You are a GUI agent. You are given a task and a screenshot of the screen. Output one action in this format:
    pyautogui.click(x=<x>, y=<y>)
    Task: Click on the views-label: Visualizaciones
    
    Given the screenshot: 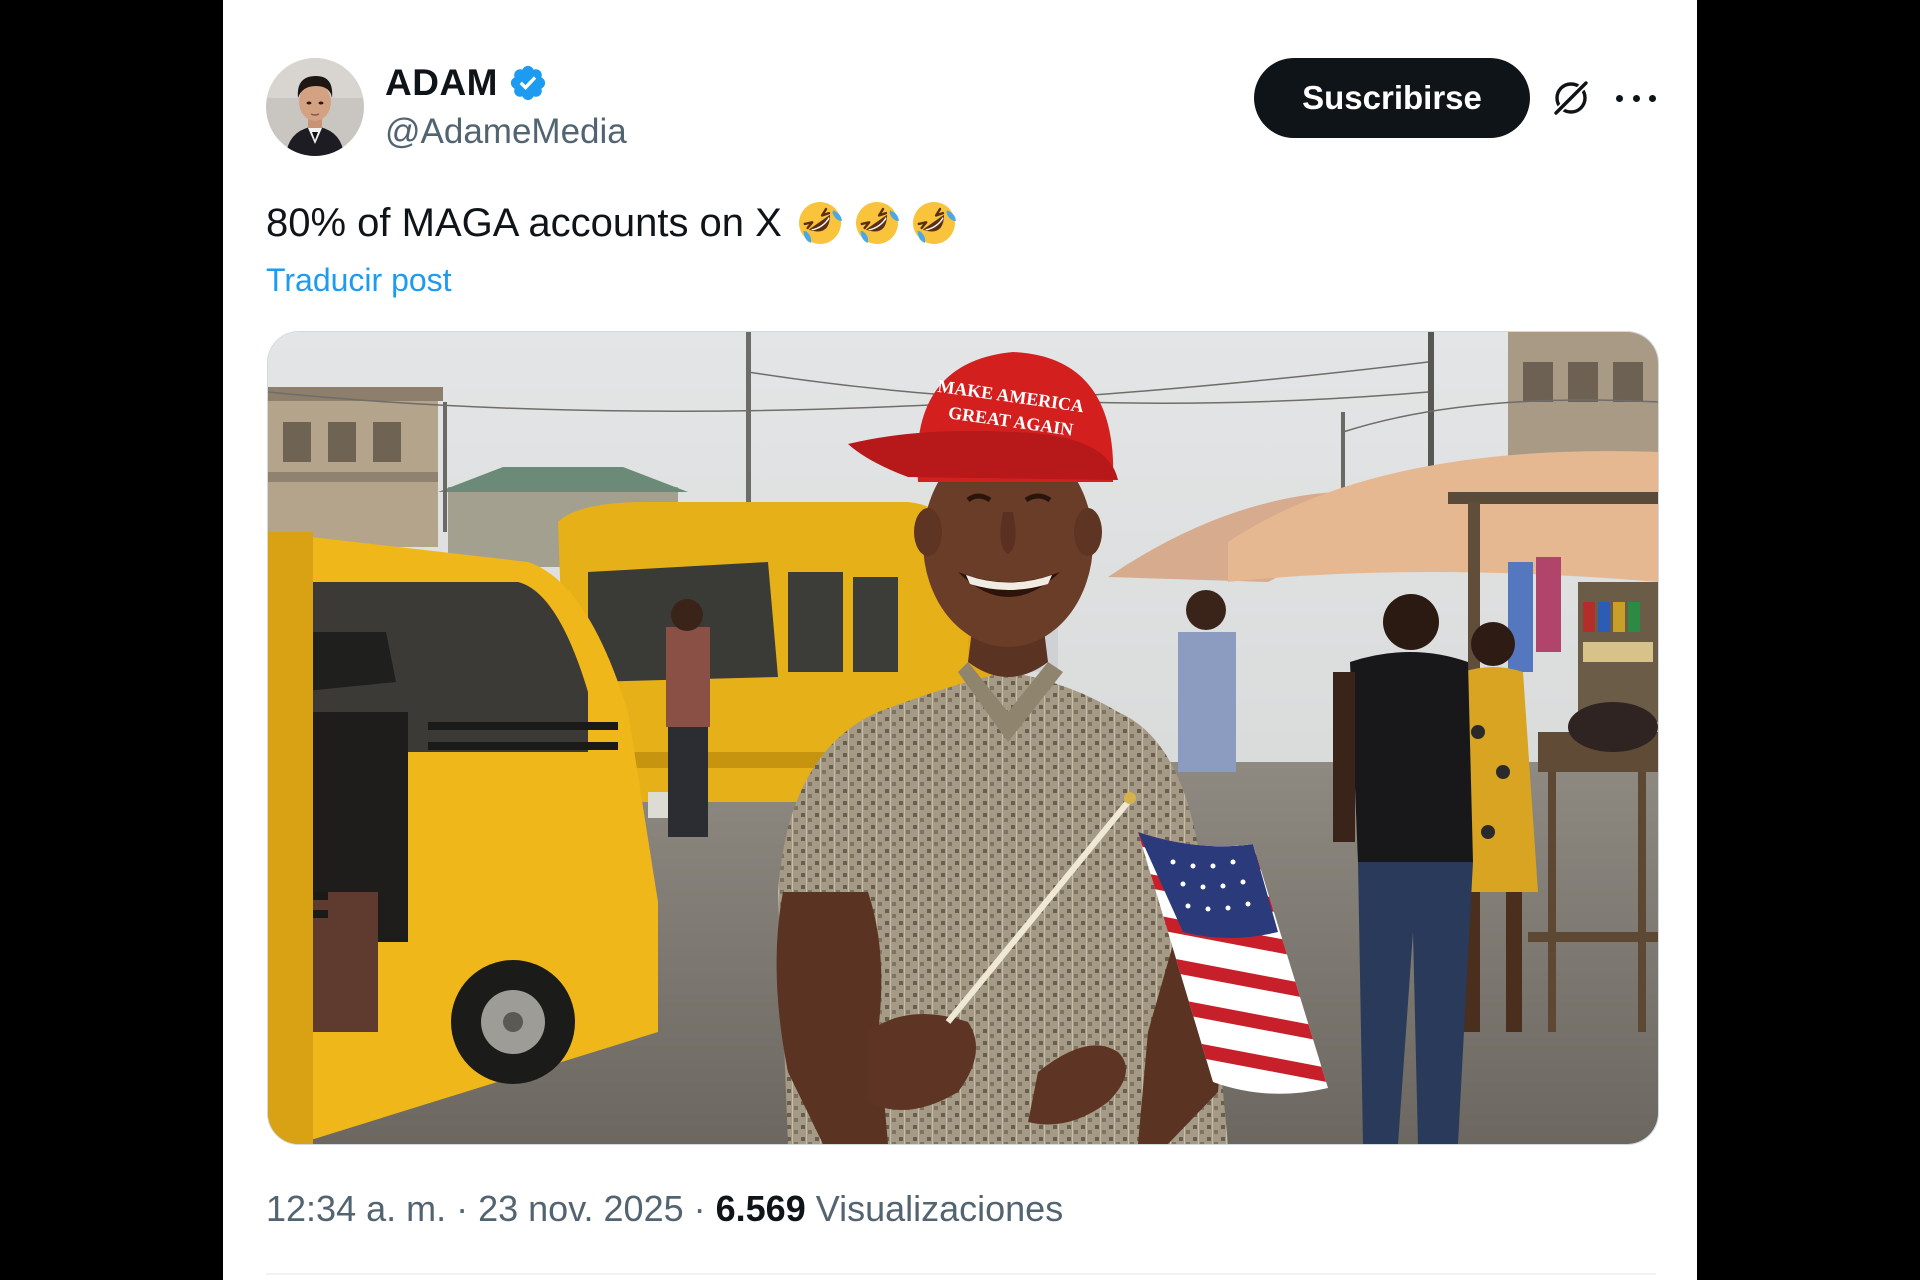 What is the action you would take?
    pyautogui.click(x=939, y=1208)
    